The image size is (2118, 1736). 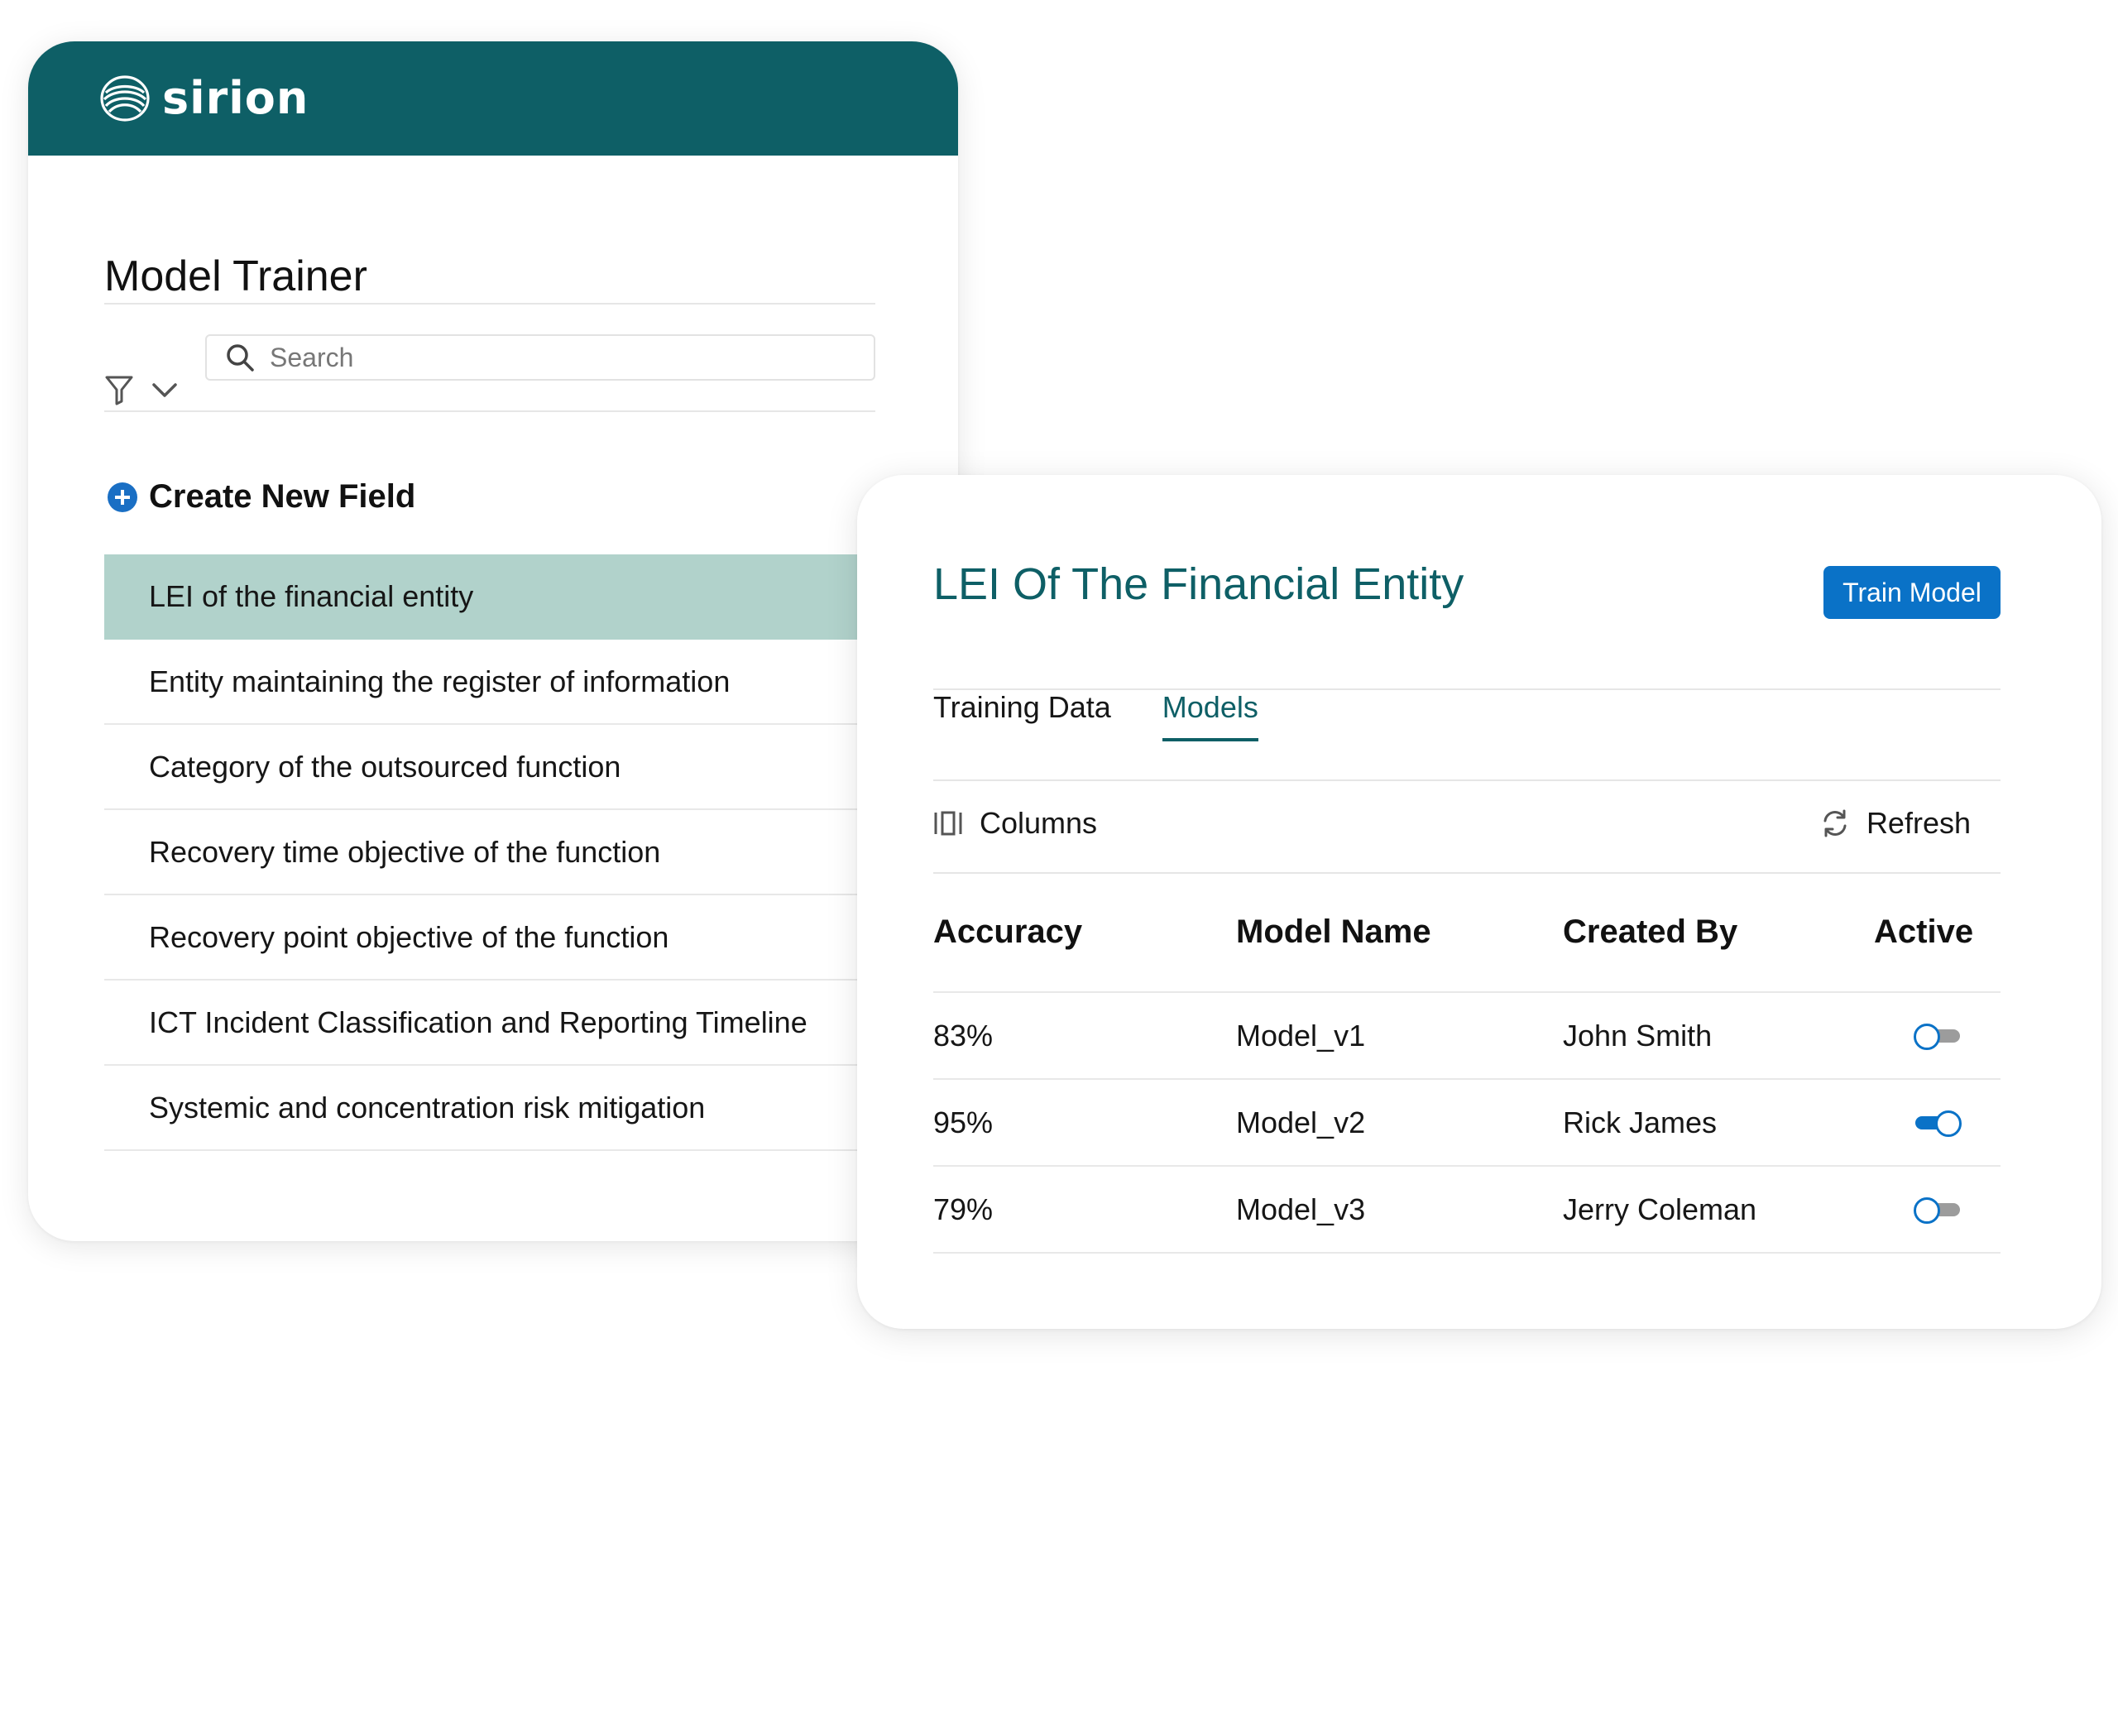 I want to click on accuracy-cell: 83%, so click(x=963, y=1035).